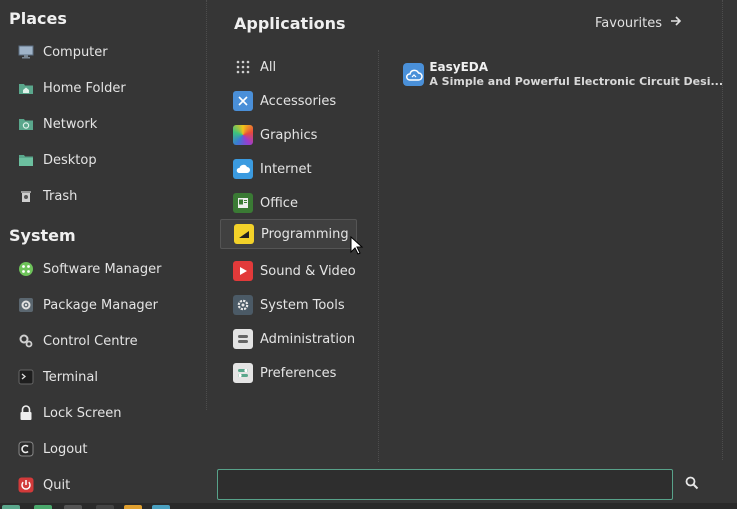 The height and width of the screenshot is (509, 737). I want to click on logout-label: Logout, so click(65, 449).